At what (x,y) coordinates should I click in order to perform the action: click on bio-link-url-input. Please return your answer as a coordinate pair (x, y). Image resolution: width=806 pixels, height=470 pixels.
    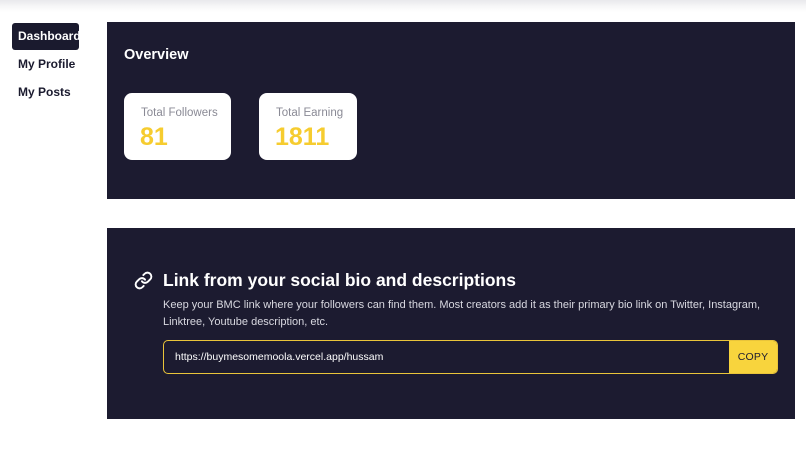
    Looking at the image, I should click on (446, 357).